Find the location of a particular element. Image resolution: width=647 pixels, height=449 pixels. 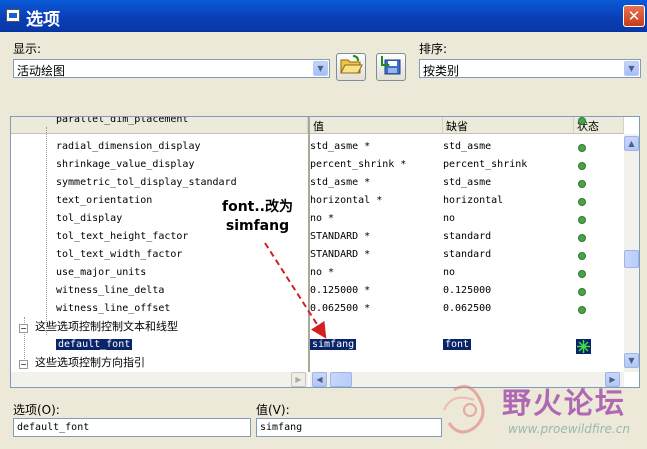

watermark-title: 野火论坛 is located at coordinates (564, 403).